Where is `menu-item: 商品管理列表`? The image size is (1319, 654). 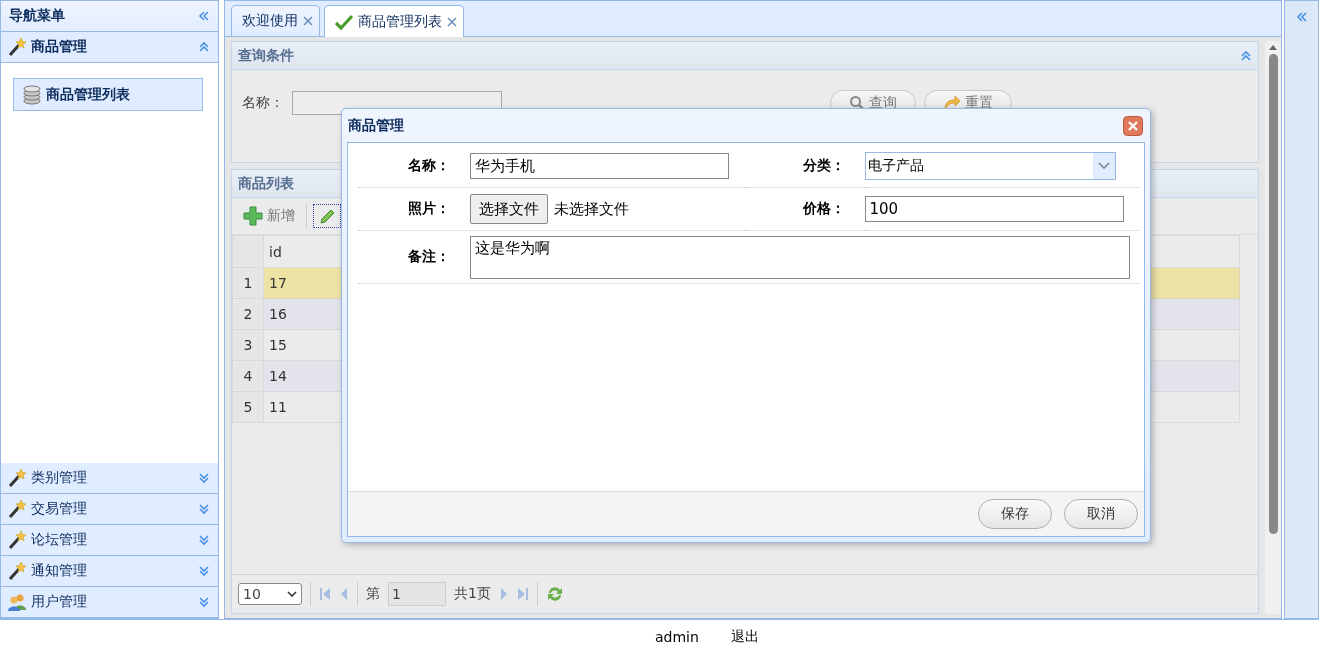 menu-item: 商品管理列表 is located at coordinates (108, 94).